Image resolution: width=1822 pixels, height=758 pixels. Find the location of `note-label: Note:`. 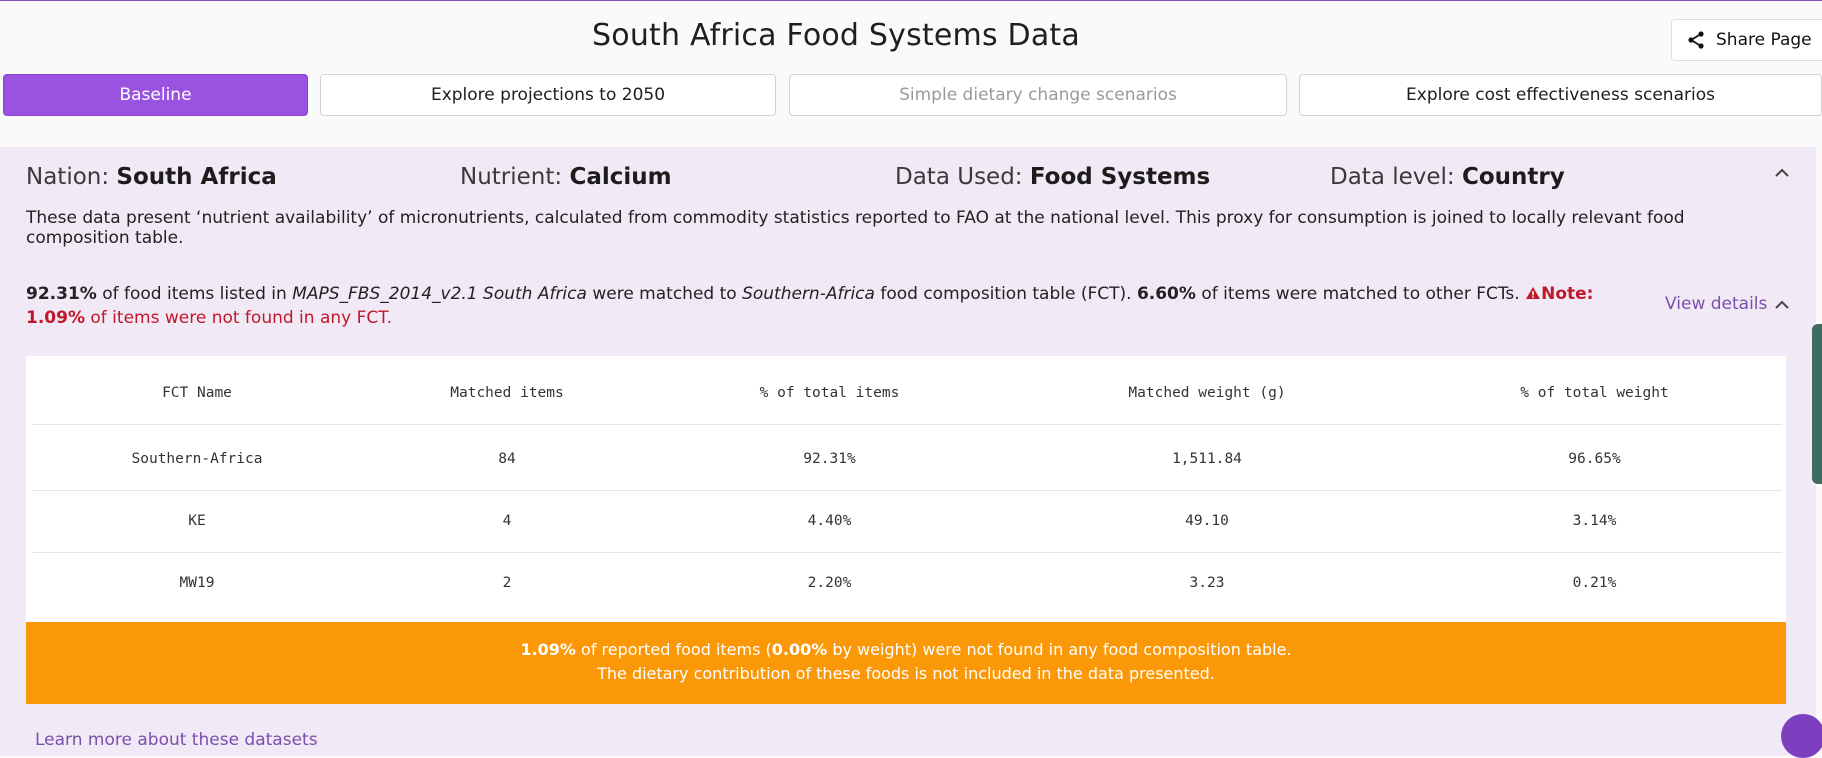

note-label: Note: is located at coordinates (1567, 294).